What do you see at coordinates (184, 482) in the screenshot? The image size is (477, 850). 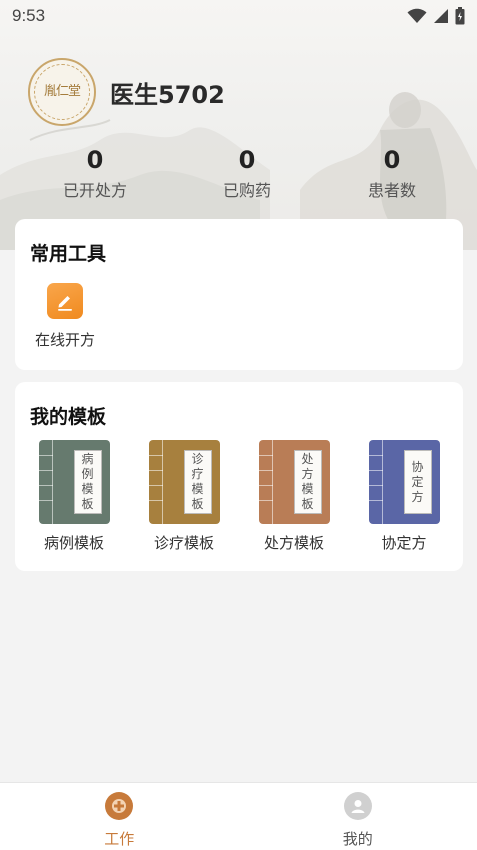 I see `book-icon: 诊疗模板` at bounding box center [184, 482].